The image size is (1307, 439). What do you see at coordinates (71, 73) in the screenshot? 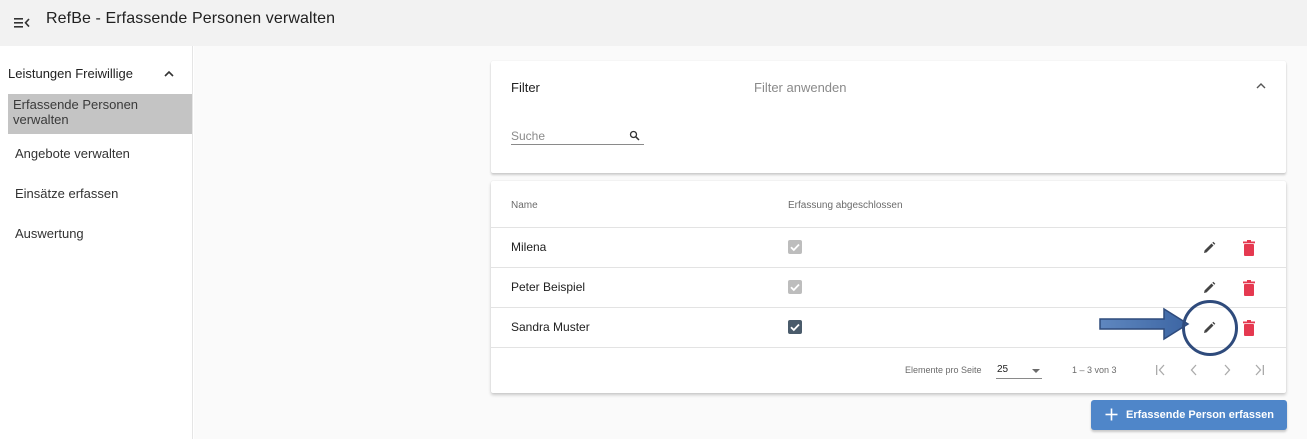
I see `sidebar-group-label: Leistungen Freiwillige` at bounding box center [71, 73].